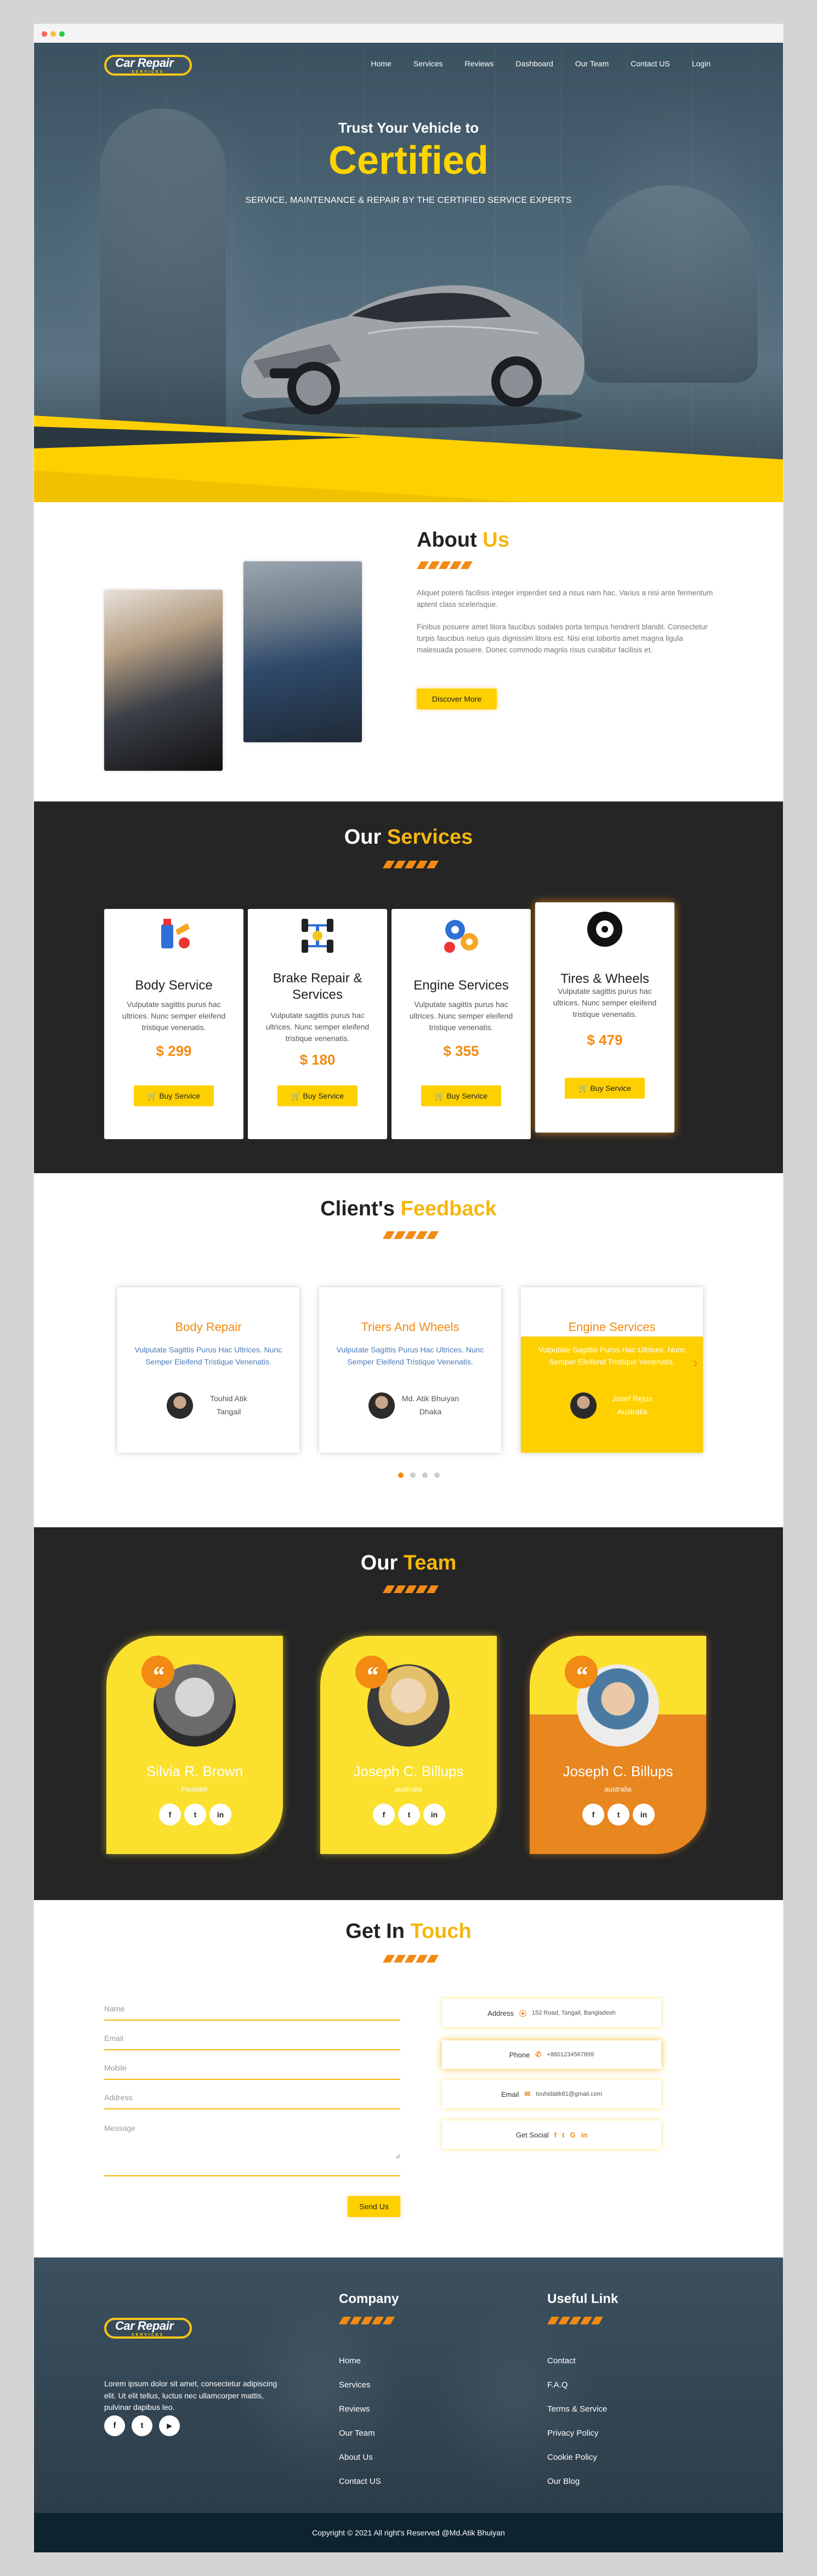 The width and height of the screenshot is (817, 2576). I want to click on mobile-input, so click(252, 2067).